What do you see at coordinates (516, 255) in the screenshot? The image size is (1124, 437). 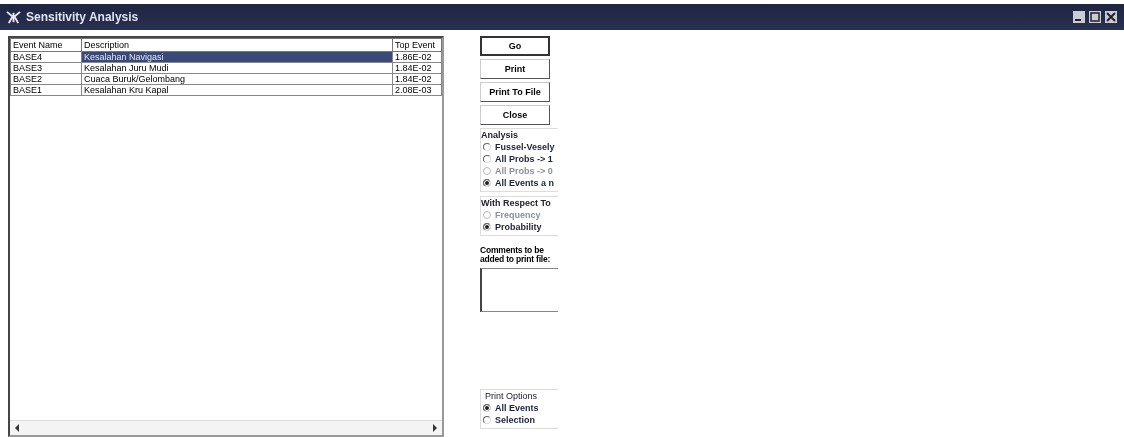 I see `comments-label: Comments to be added to print file:` at bounding box center [516, 255].